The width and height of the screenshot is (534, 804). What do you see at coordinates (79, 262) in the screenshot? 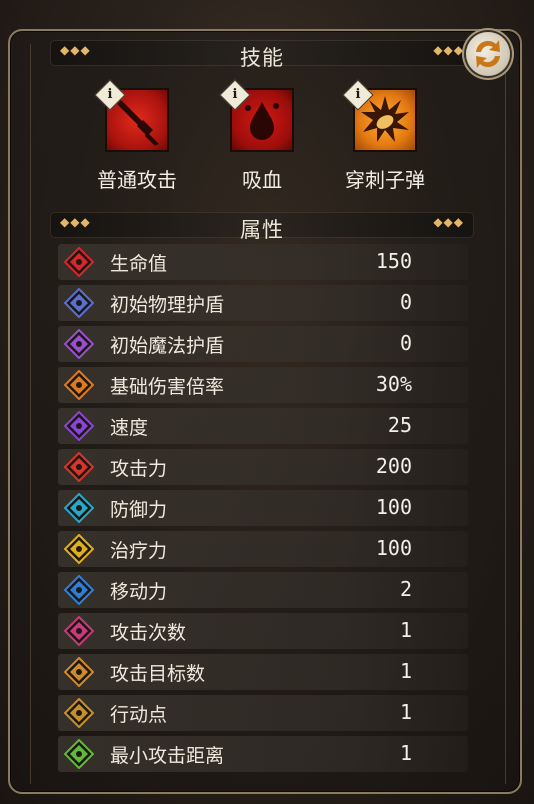
I see `heart-icon` at bounding box center [79, 262].